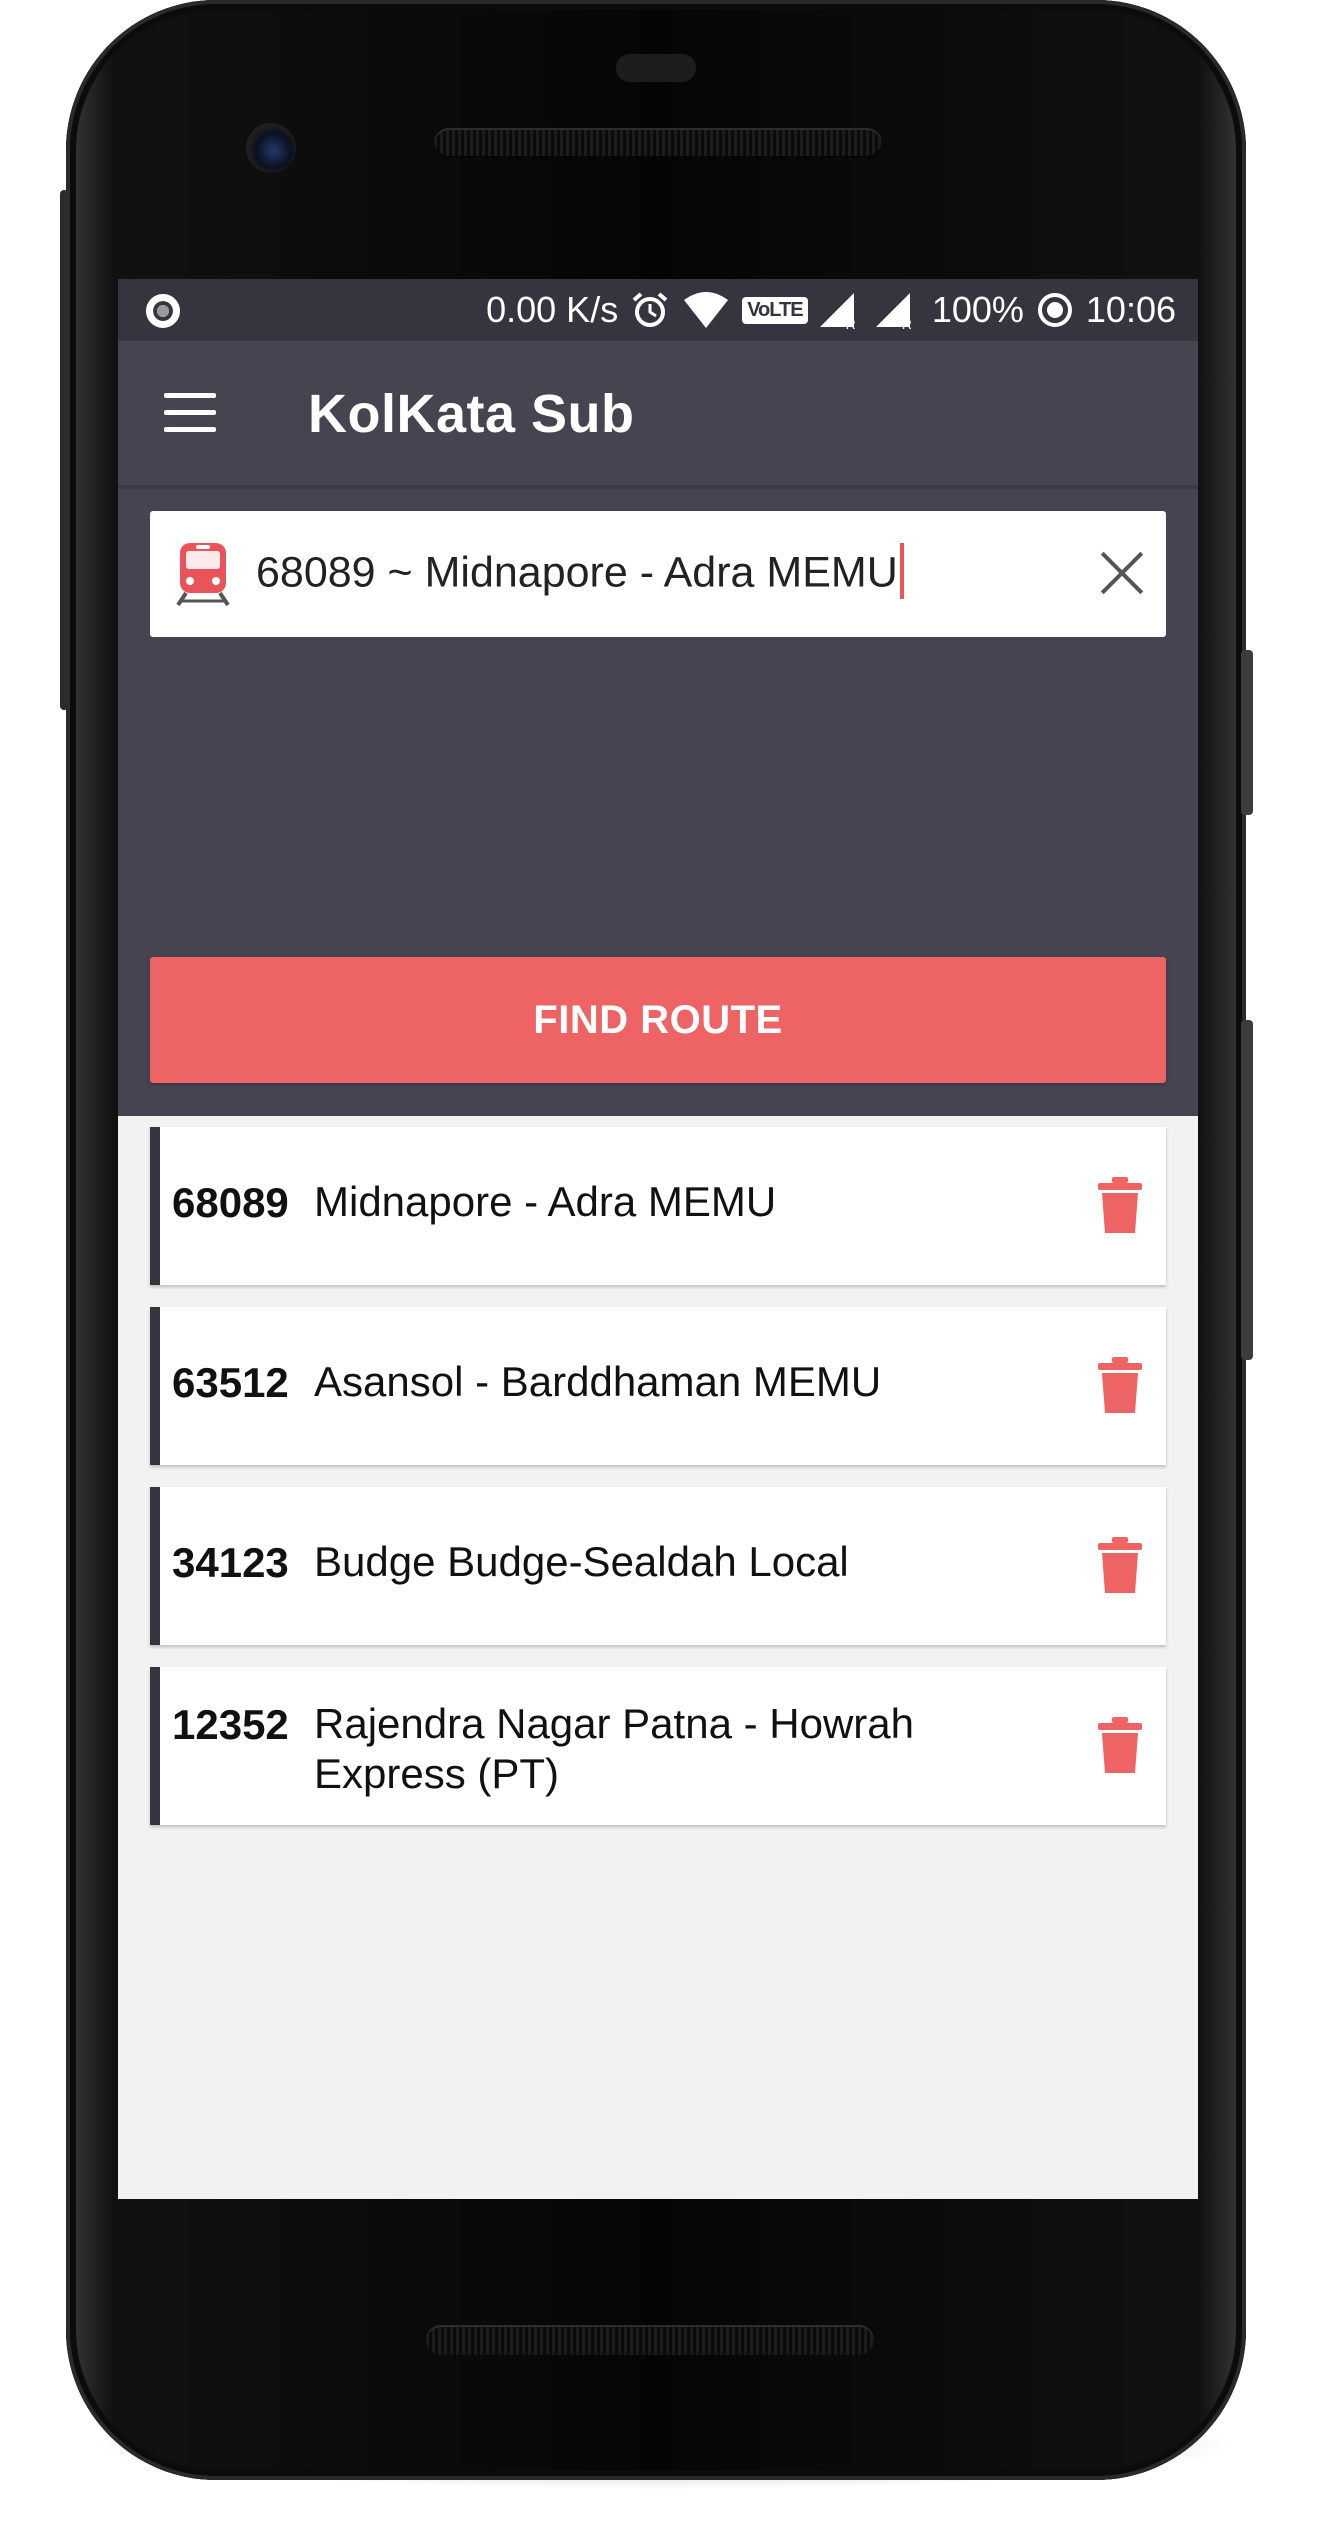 This screenshot has height=2532, width=1330. What do you see at coordinates (897, 312) in the screenshot?
I see `signal-icon-sim2: R` at bounding box center [897, 312].